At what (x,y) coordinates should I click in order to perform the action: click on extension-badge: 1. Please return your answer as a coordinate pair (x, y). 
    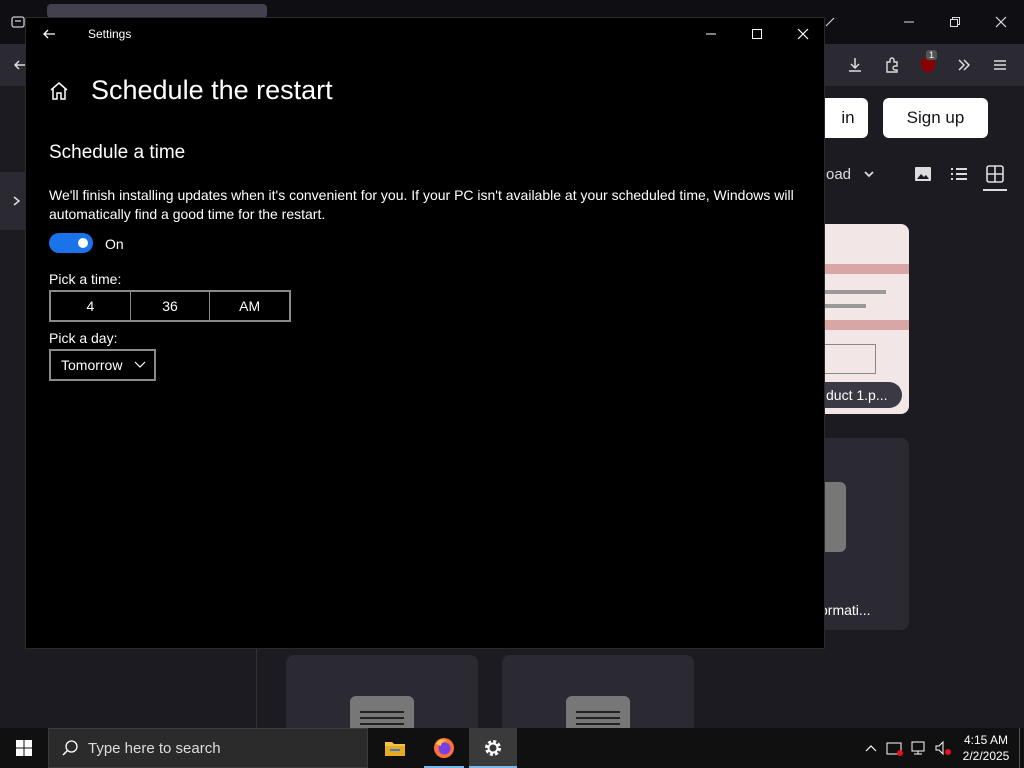
    Looking at the image, I should click on (932, 55).